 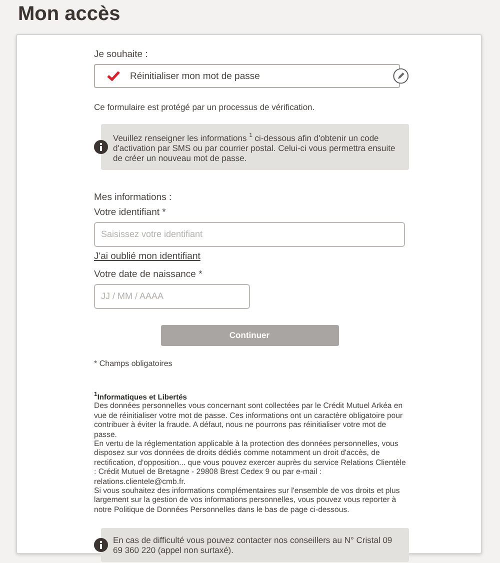 What do you see at coordinates (247, 76) in the screenshot?
I see `choice-field: Réinitialiser mon mot de passe` at bounding box center [247, 76].